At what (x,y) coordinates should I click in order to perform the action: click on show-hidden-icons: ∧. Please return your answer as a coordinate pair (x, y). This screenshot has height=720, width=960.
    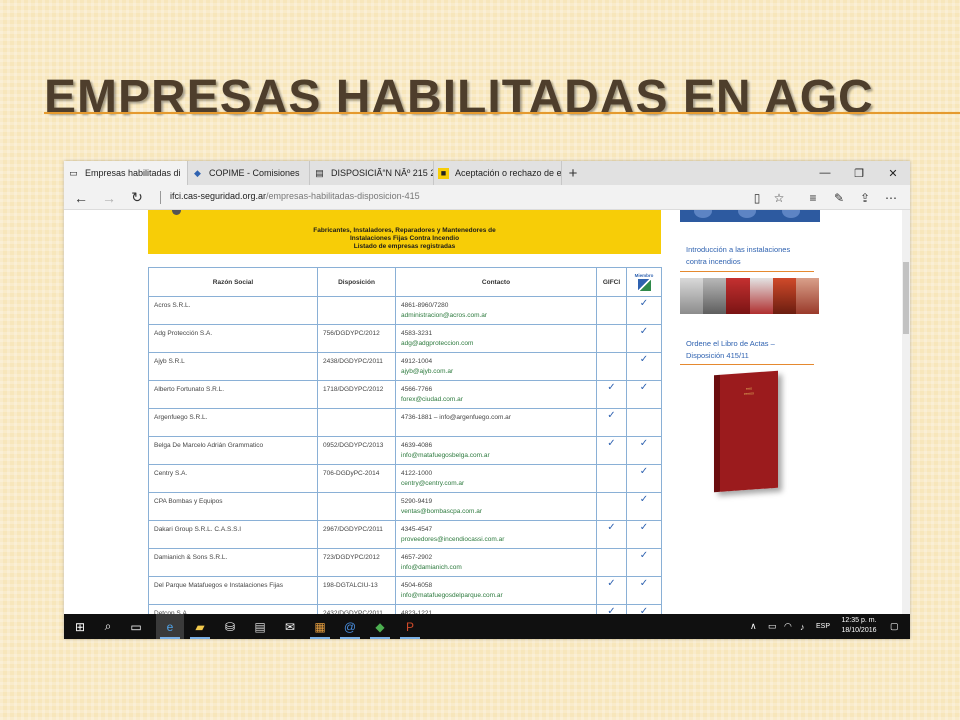
    Looking at the image, I should click on (753, 626).